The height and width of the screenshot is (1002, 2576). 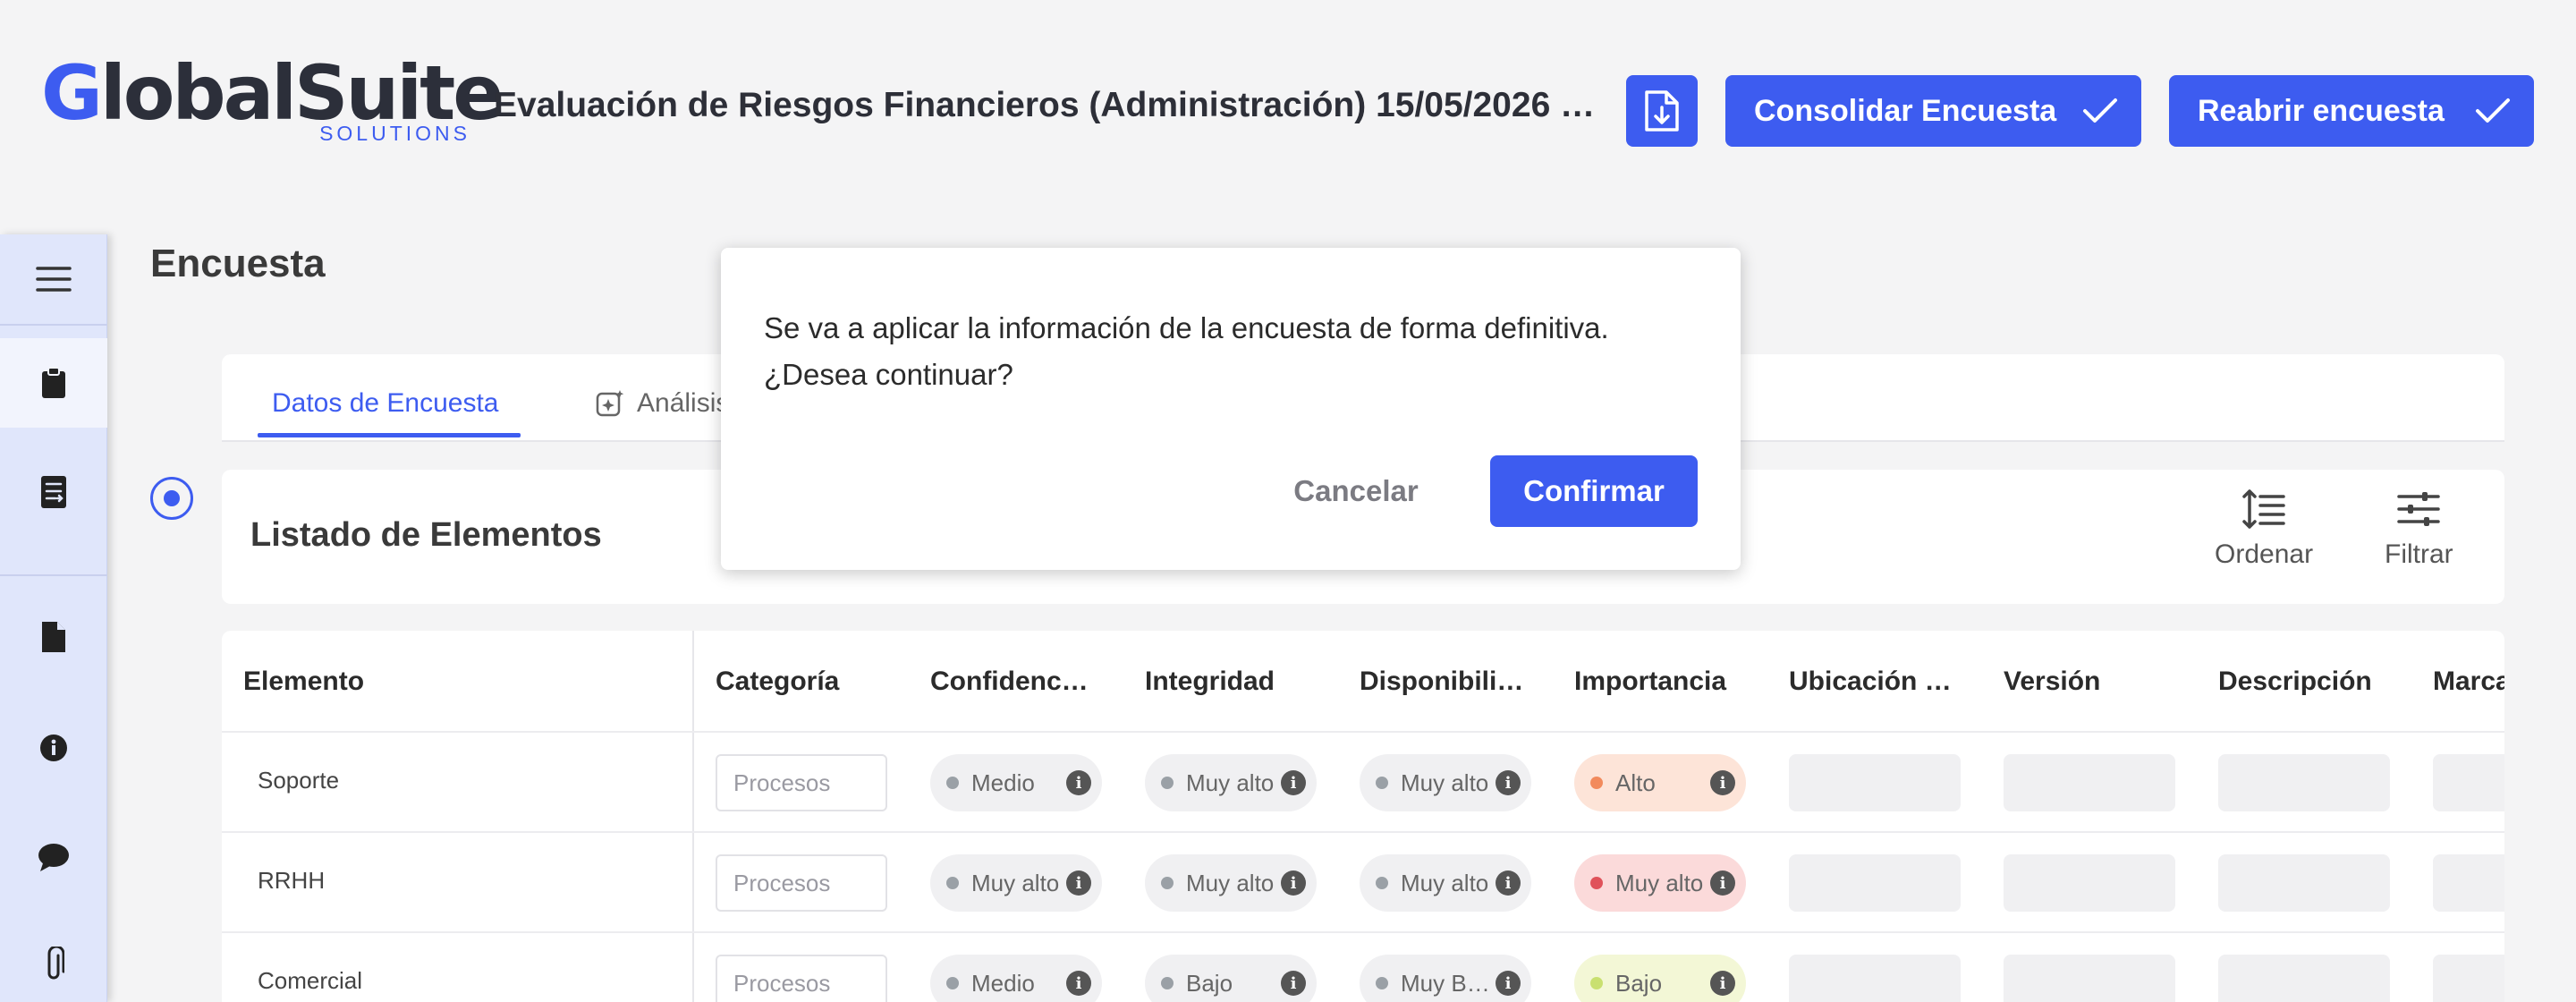 I want to click on ordenar-label: Ordenar, so click(x=2264, y=554).